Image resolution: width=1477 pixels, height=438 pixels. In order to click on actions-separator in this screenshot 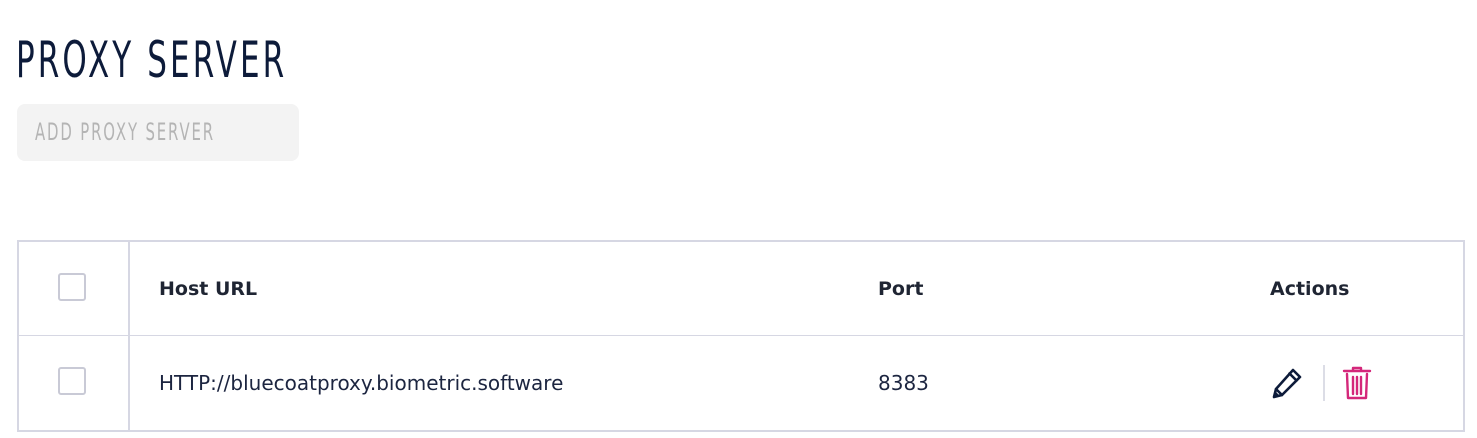, I will do `click(1324, 383)`.